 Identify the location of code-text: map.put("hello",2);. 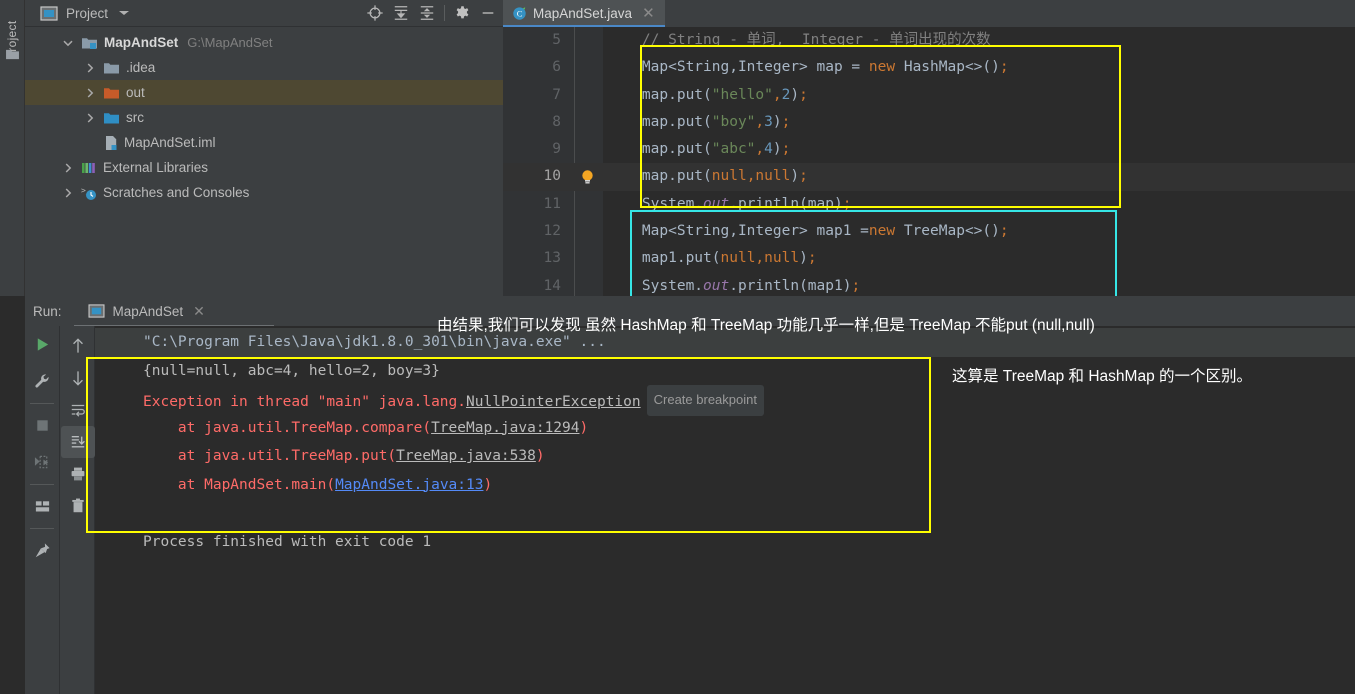
(707, 95).